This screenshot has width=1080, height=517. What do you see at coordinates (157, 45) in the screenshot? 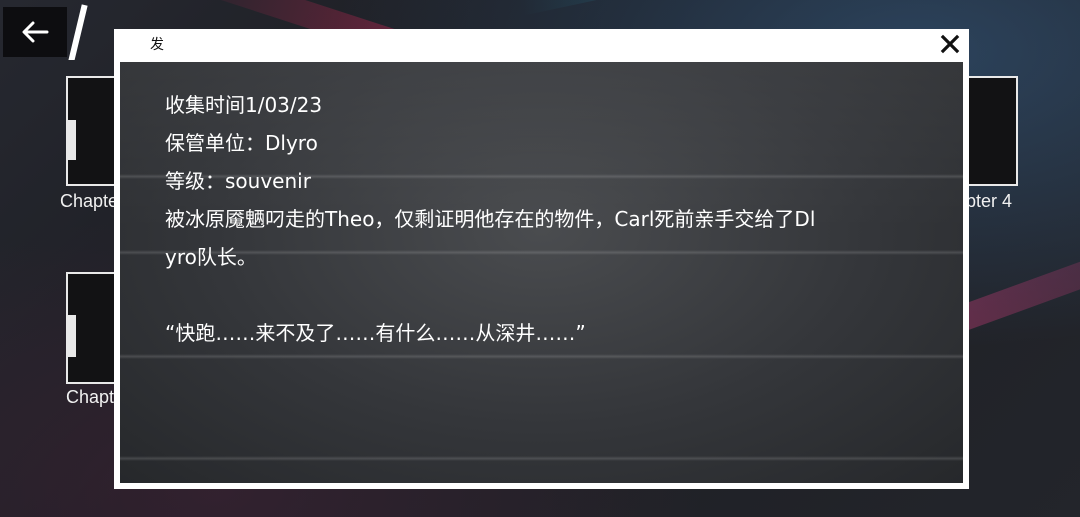
I see `dialog-title: 发` at bounding box center [157, 45].